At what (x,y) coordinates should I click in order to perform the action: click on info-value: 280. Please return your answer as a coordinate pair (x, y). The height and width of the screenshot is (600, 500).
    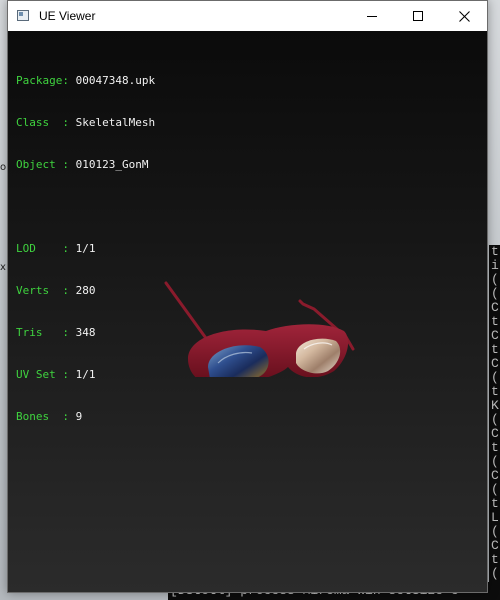
    Looking at the image, I should click on (85, 290).